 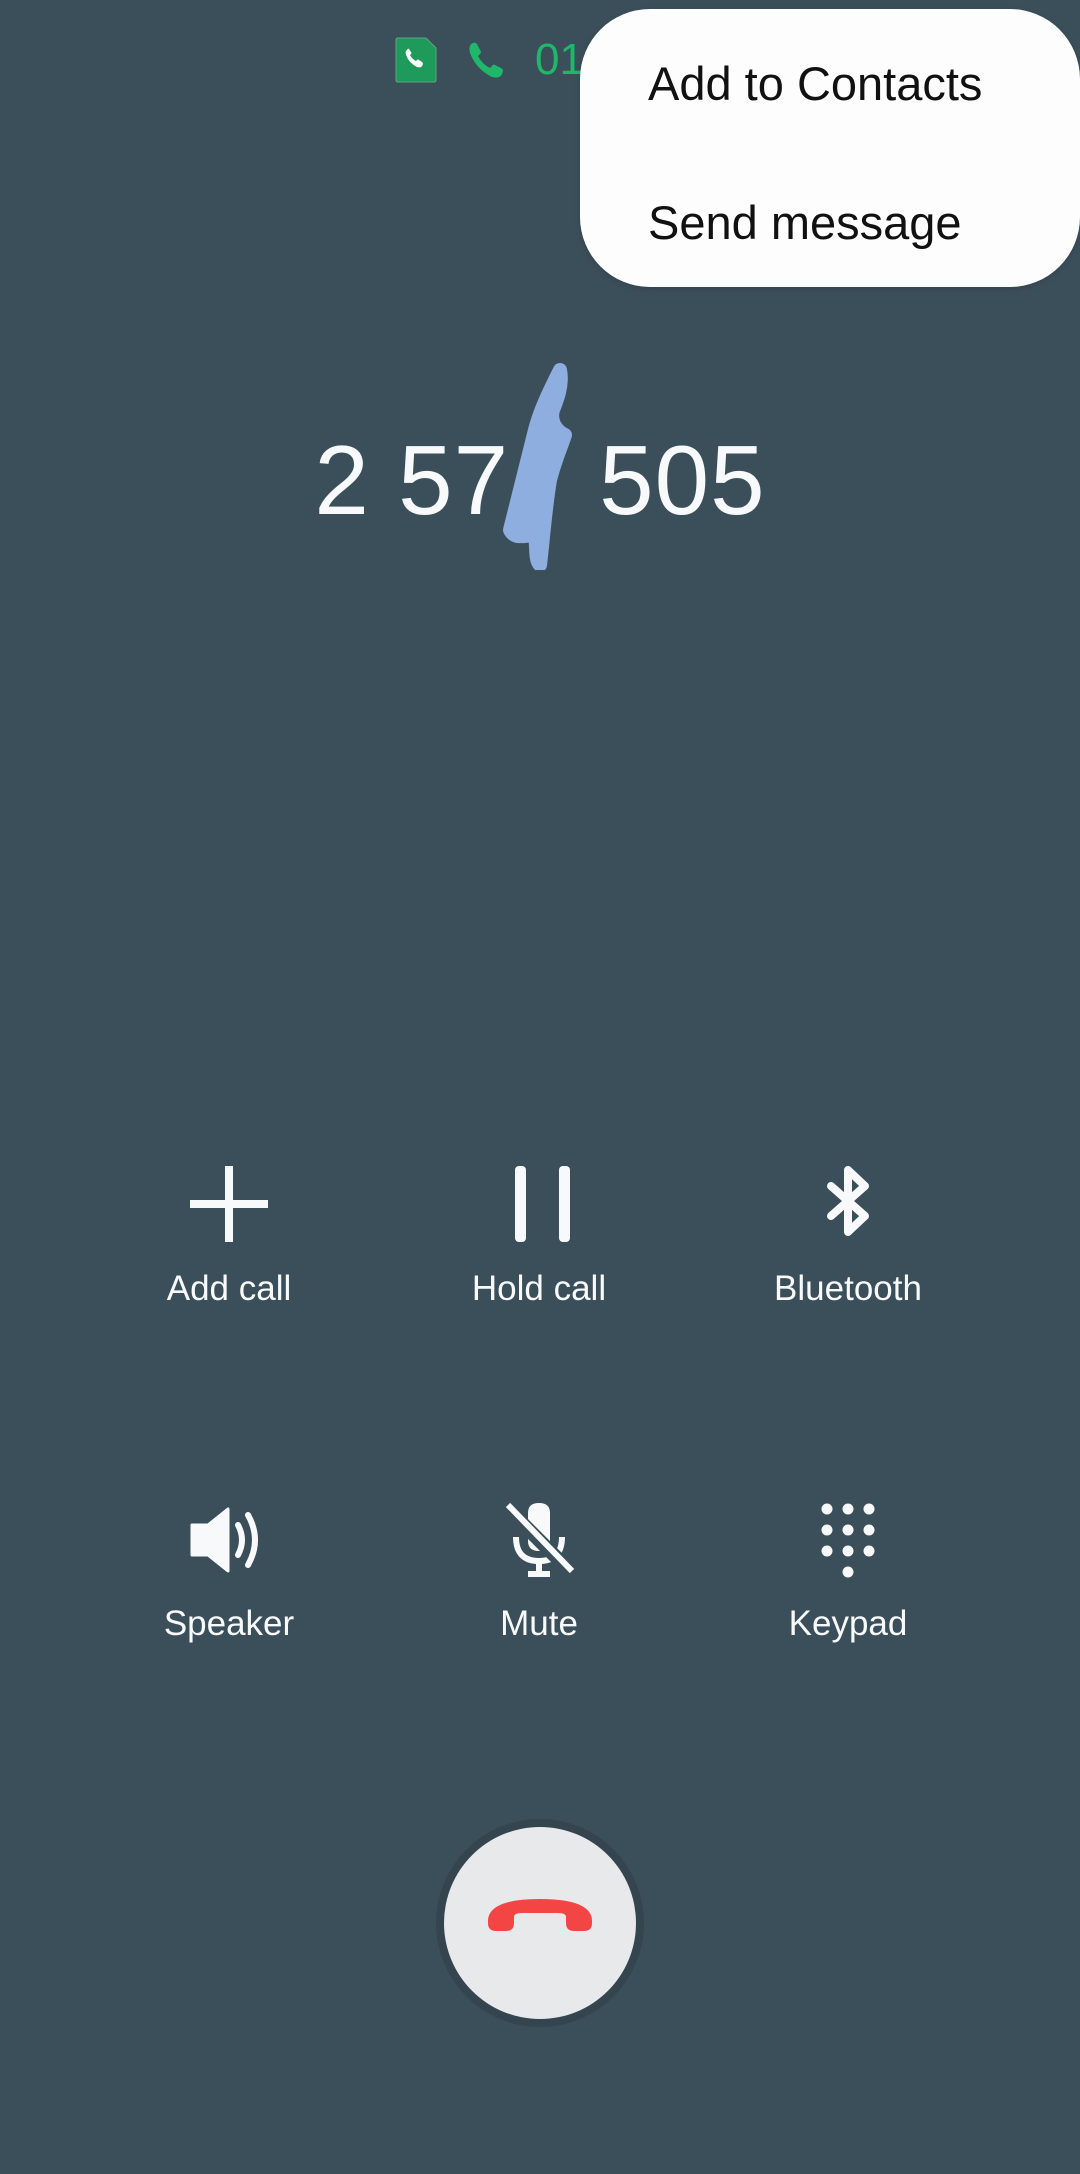 I want to click on menu-item-add-to-contacts: Add to Contacts, so click(x=830, y=78).